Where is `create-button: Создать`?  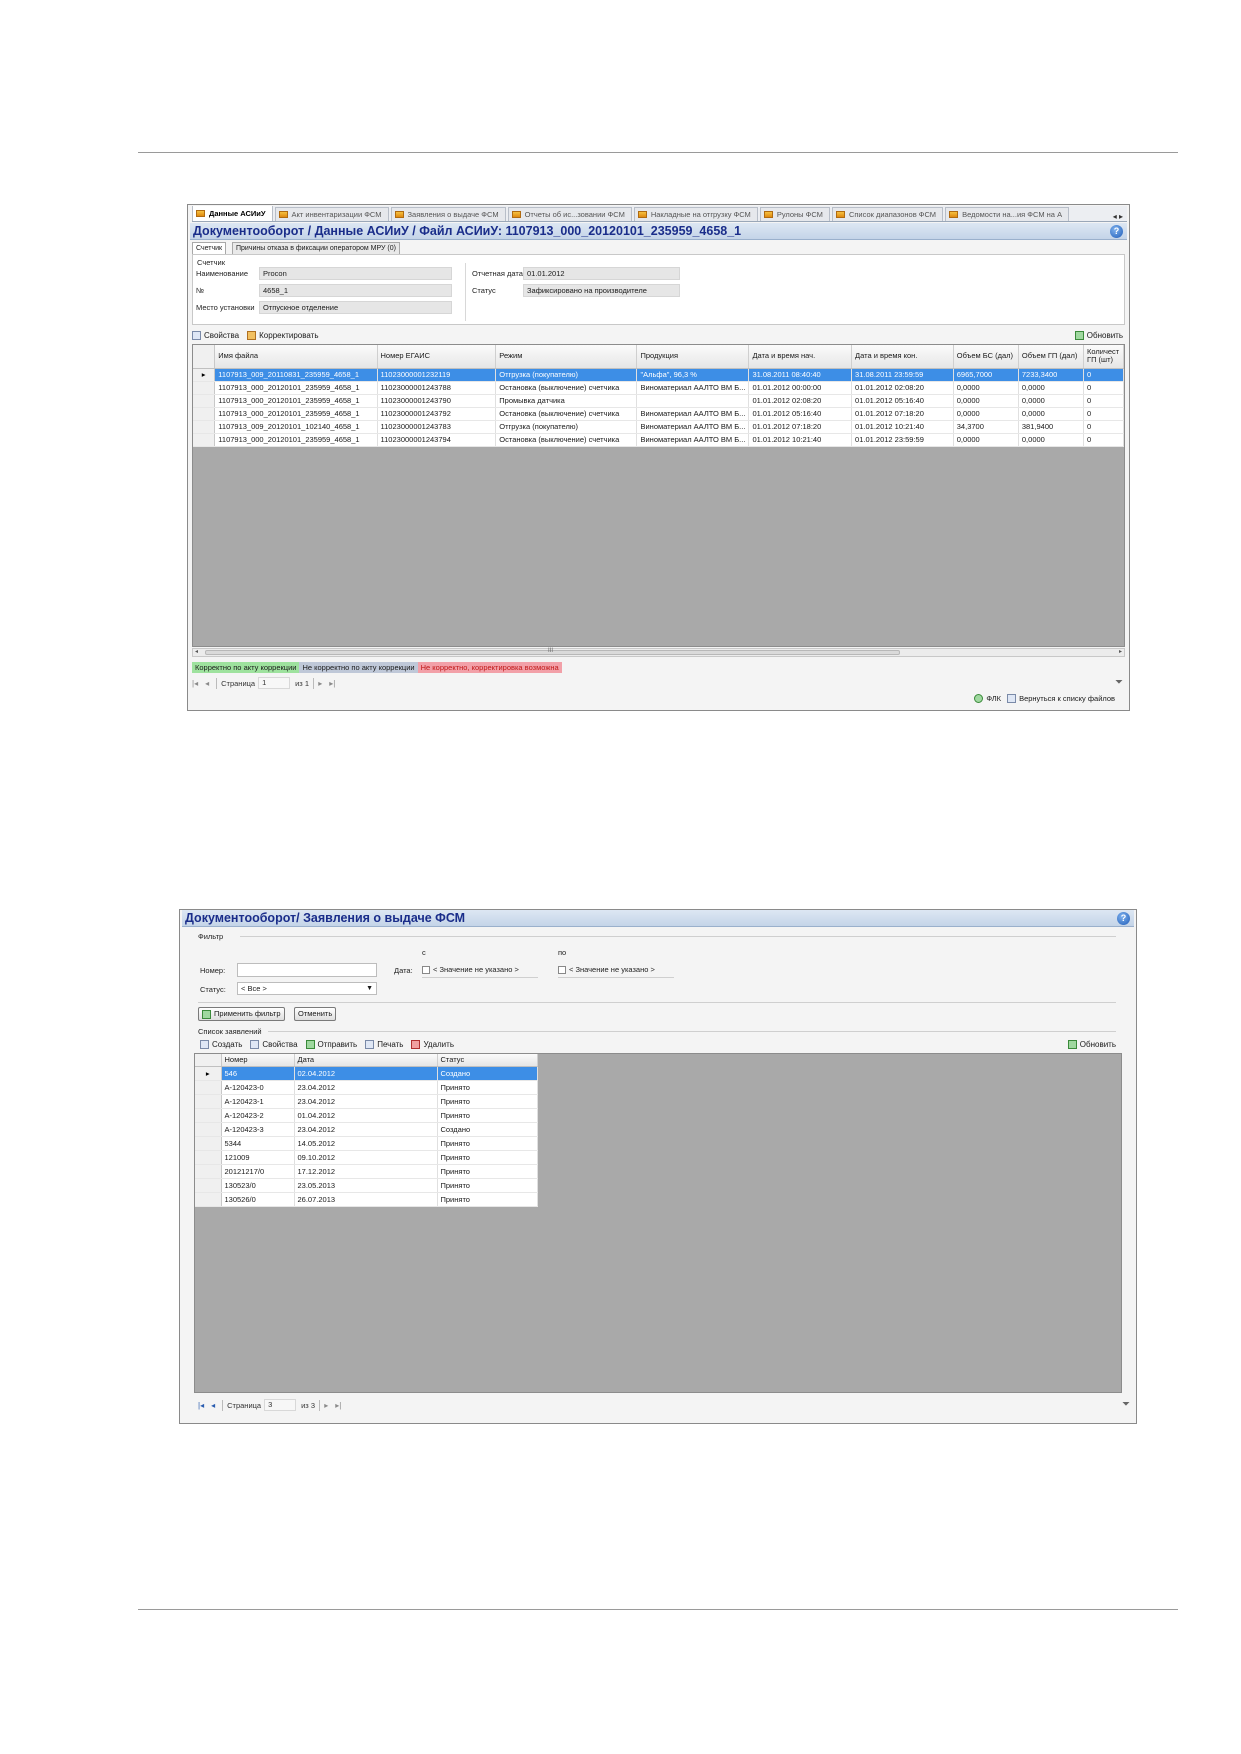 create-button: Создать is located at coordinates (221, 1044).